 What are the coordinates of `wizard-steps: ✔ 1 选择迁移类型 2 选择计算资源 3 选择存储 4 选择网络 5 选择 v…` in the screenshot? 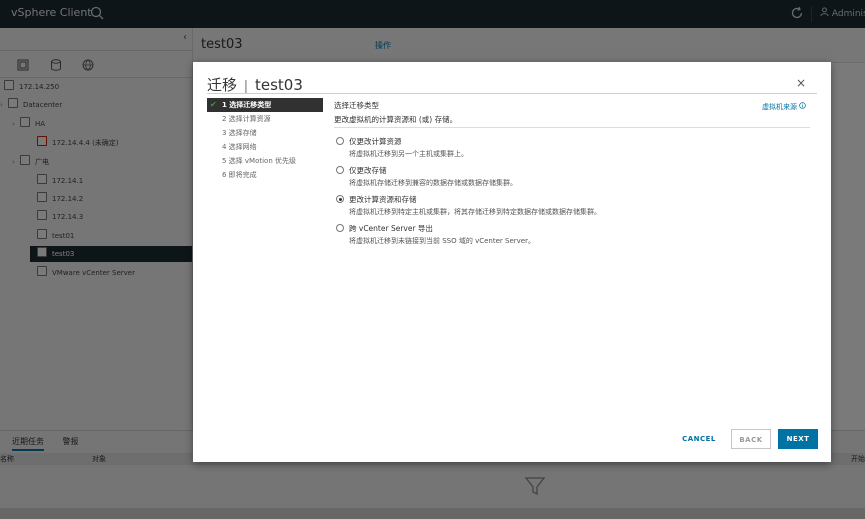 It's located at (265, 140).